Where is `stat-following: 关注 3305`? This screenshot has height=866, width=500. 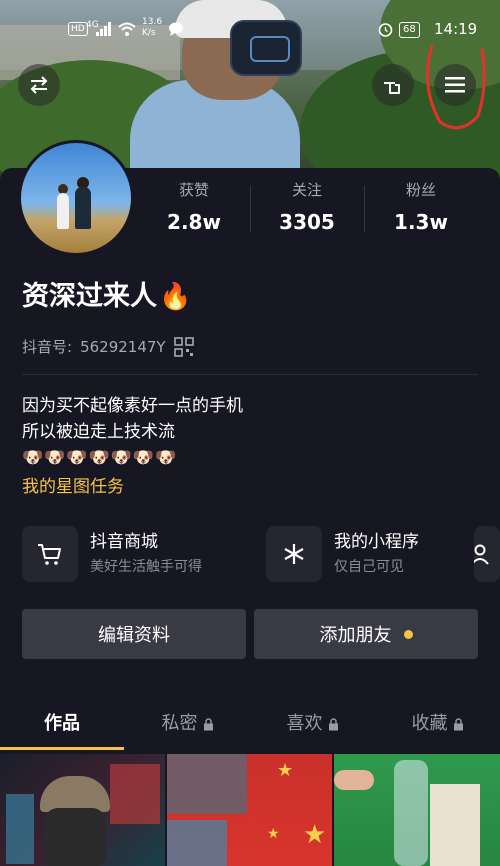 stat-following: 关注 3305 is located at coordinates (307, 208).